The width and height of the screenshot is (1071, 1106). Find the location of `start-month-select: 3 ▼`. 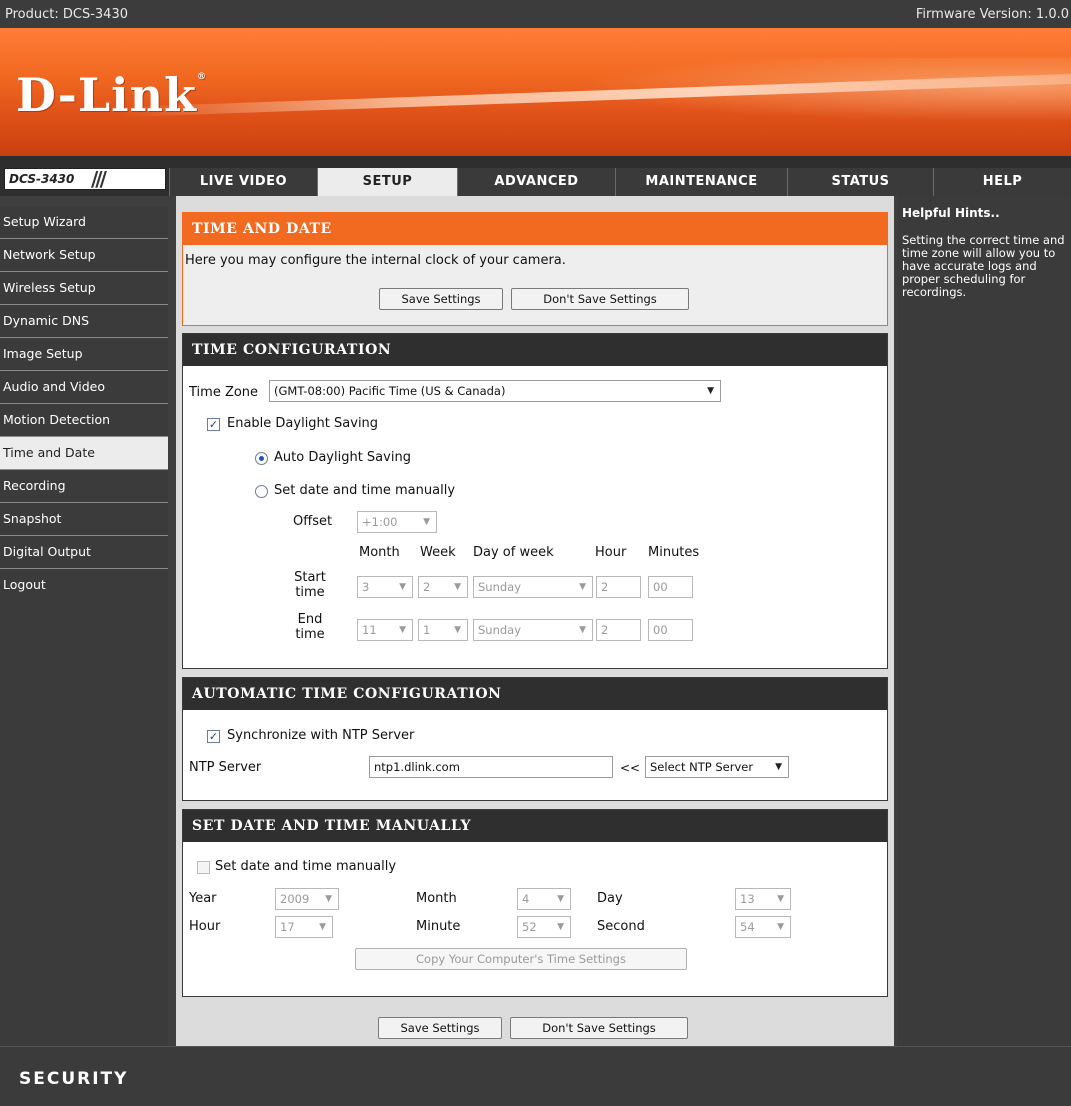

start-month-select: 3 ▼ is located at coordinates (385, 587).